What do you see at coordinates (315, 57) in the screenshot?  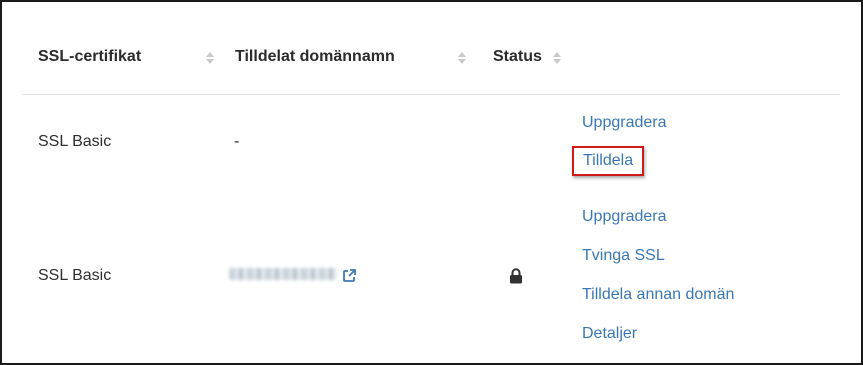 I see `column-header-domain: Tilldelat domännamn` at bounding box center [315, 57].